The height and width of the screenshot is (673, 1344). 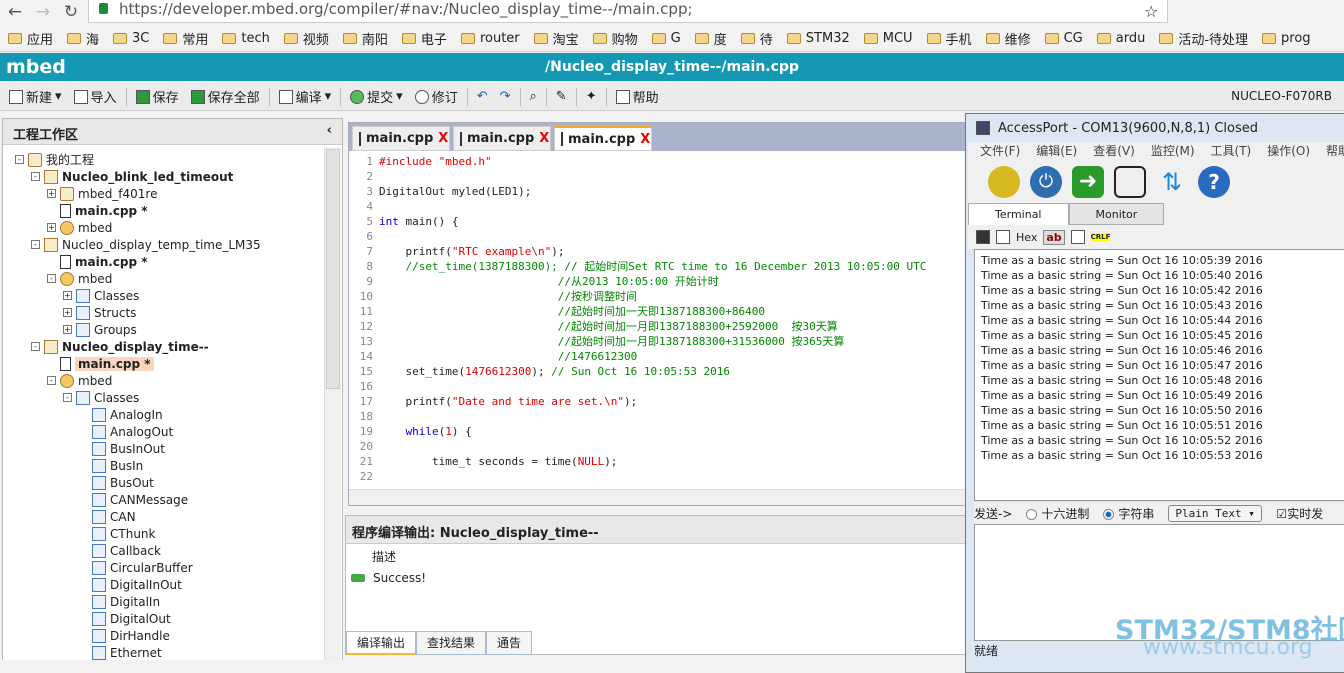 I want to click on bookmark-item: 待, so click(x=756, y=38).